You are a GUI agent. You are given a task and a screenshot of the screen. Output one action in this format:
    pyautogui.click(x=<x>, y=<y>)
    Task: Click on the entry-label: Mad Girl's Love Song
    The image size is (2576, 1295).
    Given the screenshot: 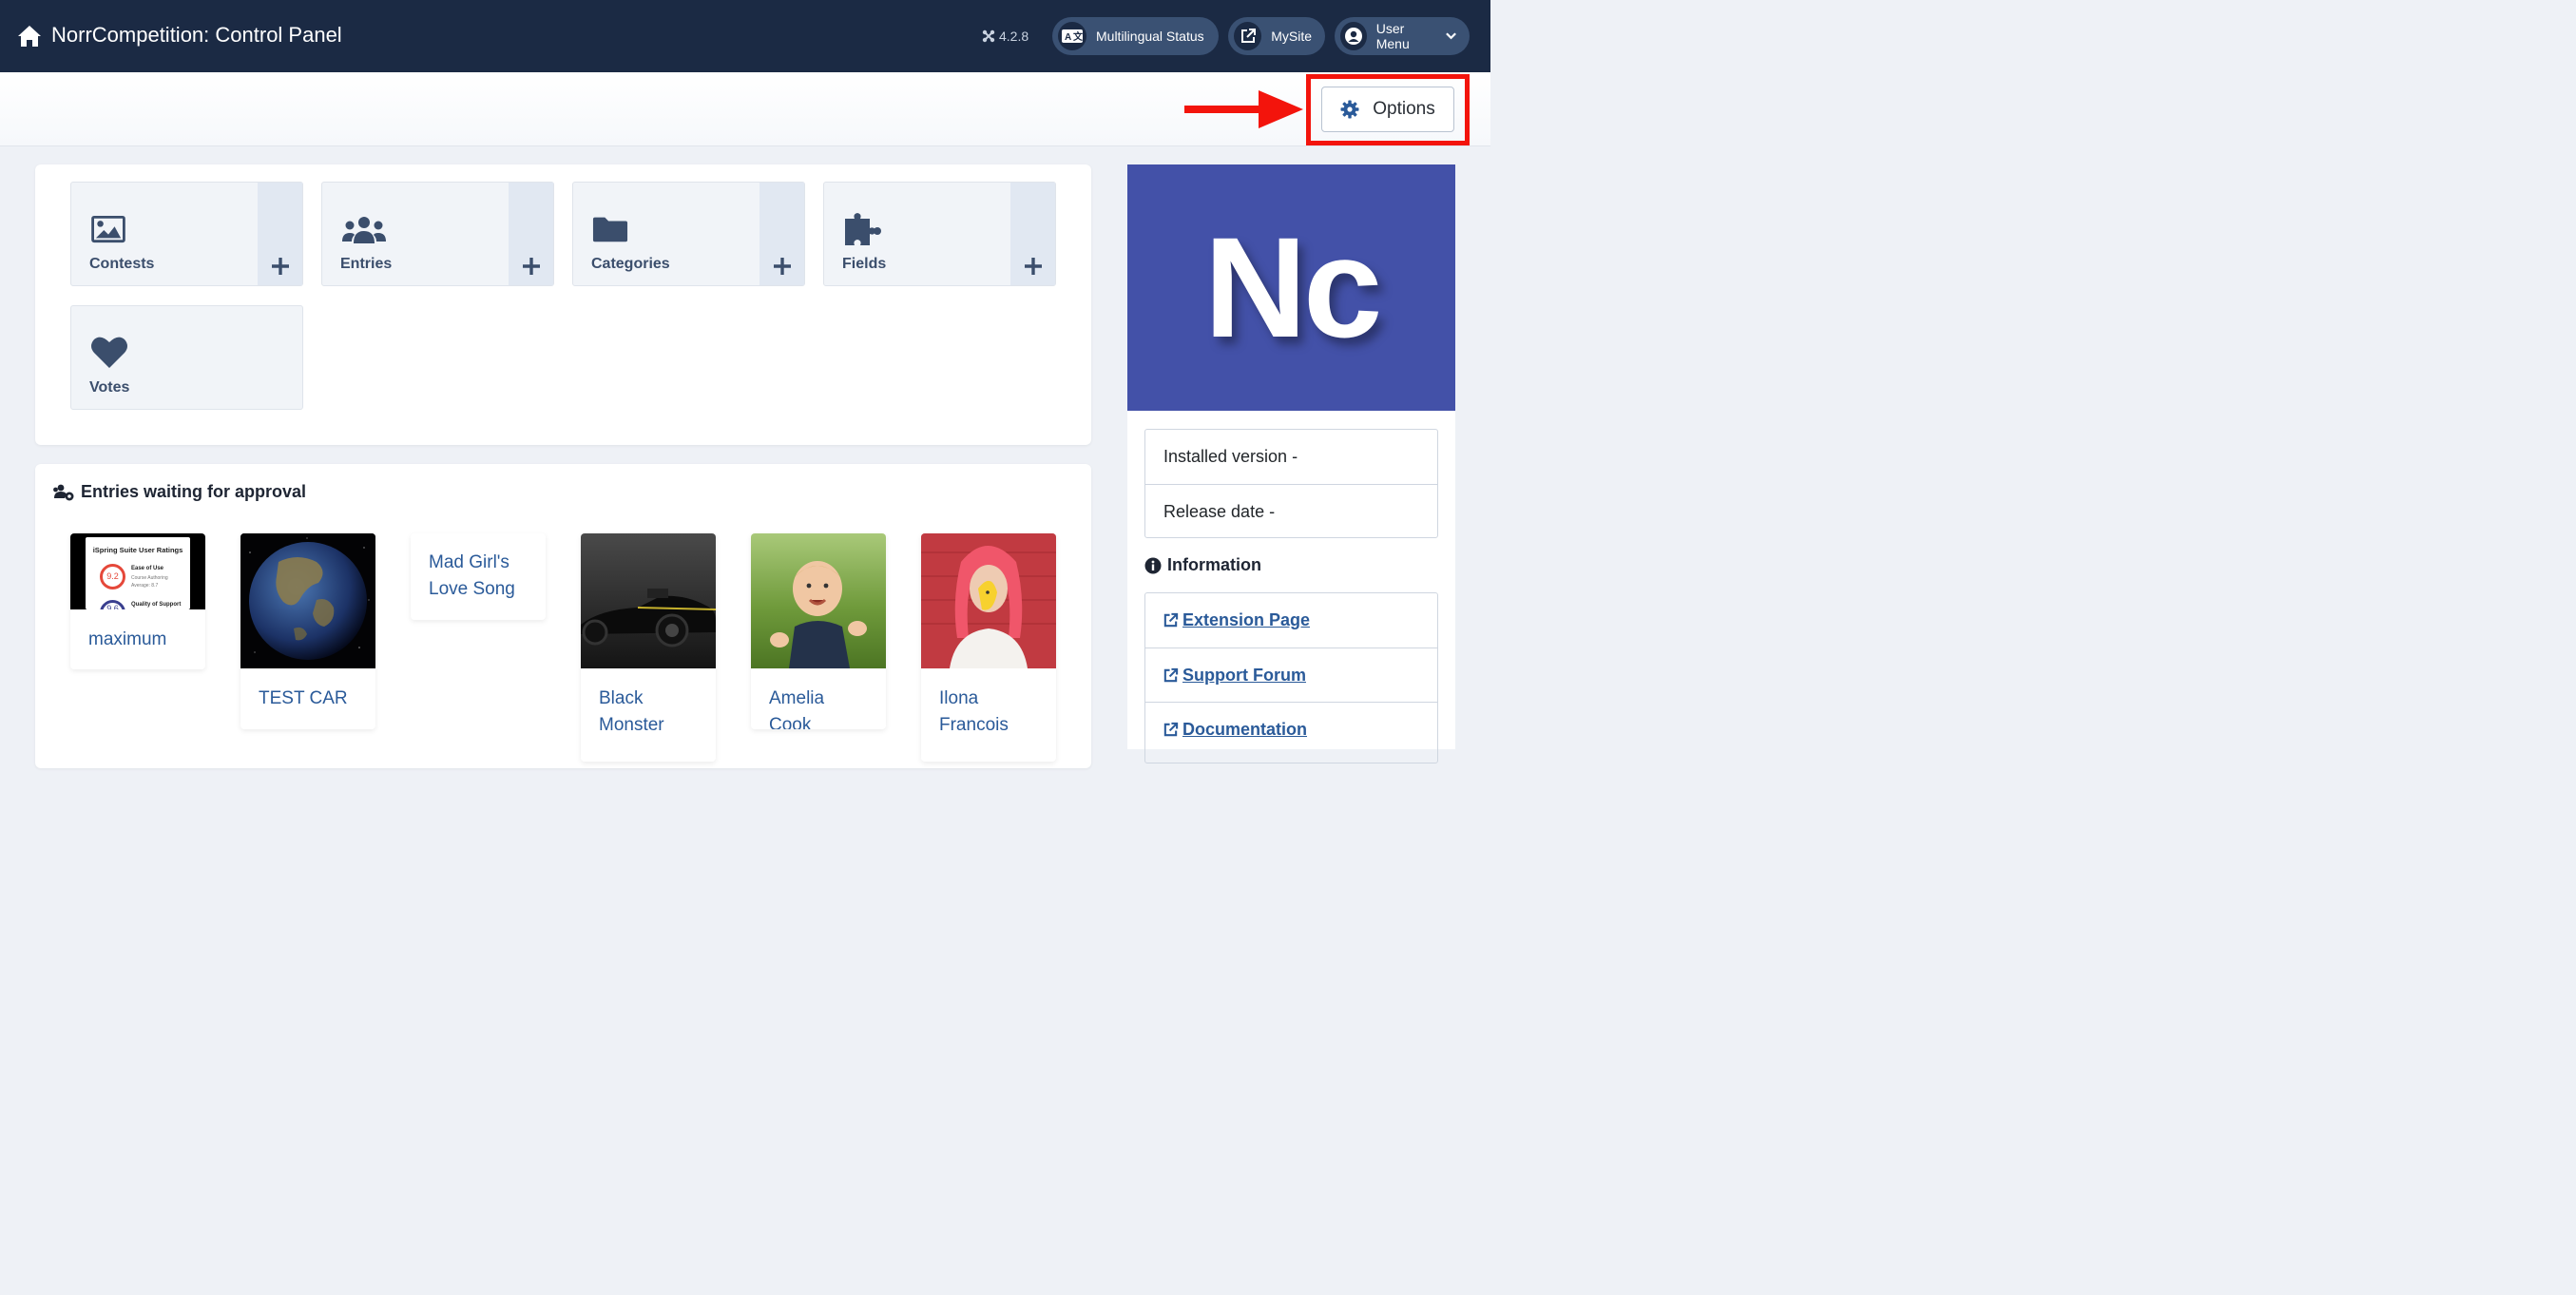 What is the action you would take?
    pyautogui.click(x=478, y=568)
    